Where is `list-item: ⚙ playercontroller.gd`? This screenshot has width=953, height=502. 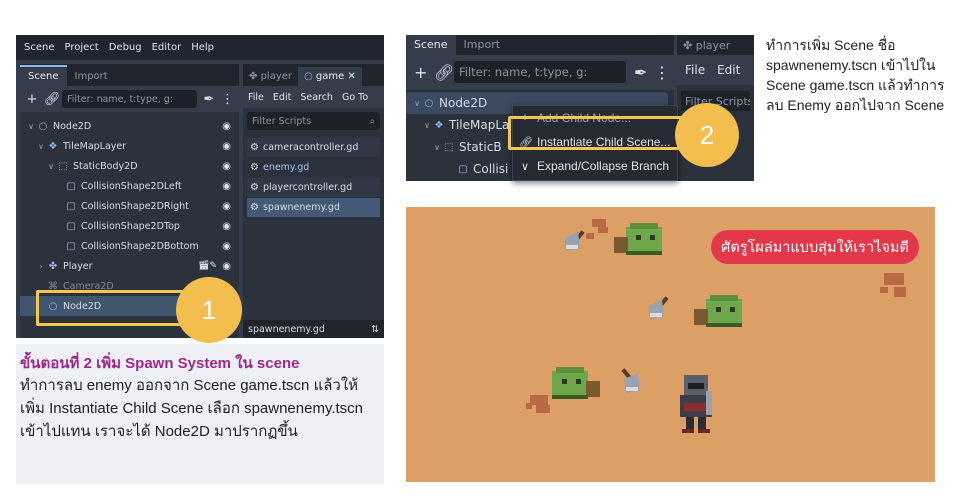 list-item: ⚙ playercontroller.gd is located at coordinates (313, 187).